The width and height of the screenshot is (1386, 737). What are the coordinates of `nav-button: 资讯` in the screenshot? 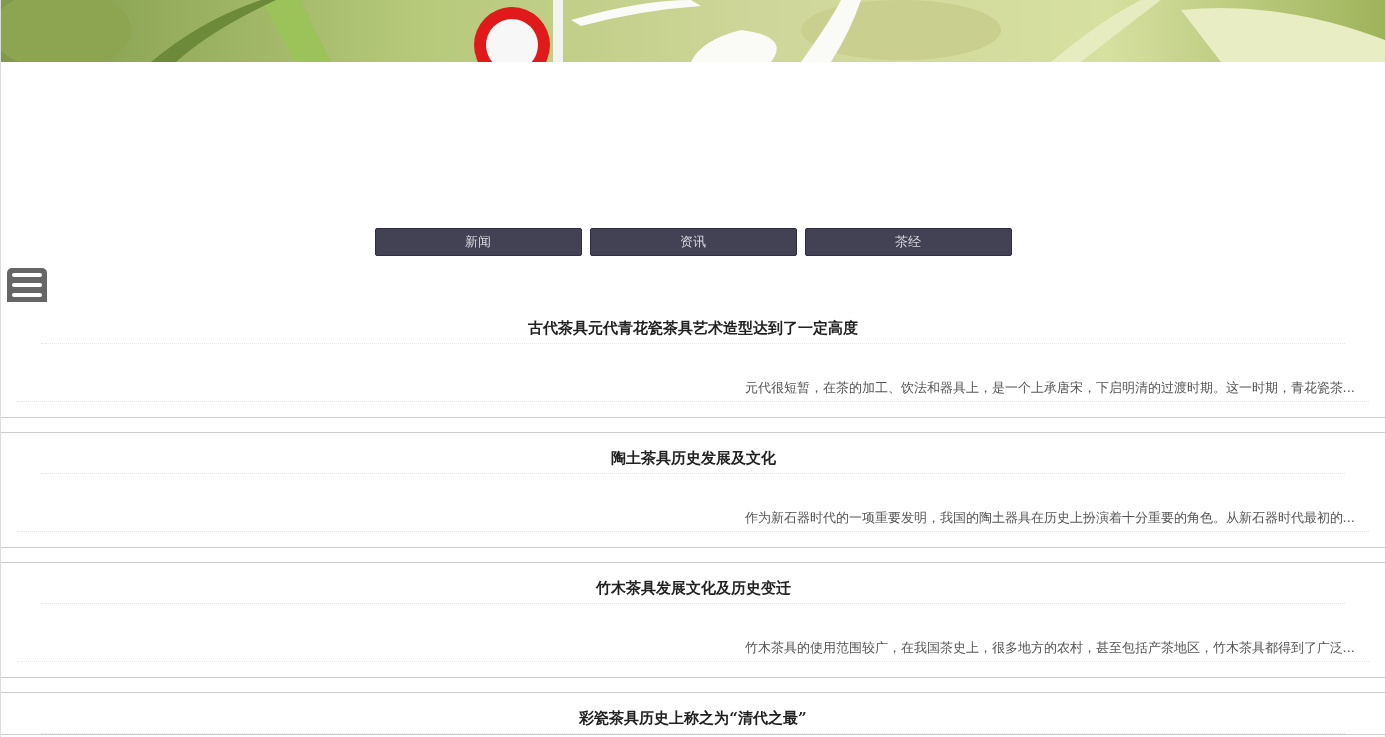 It's located at (693, 242).